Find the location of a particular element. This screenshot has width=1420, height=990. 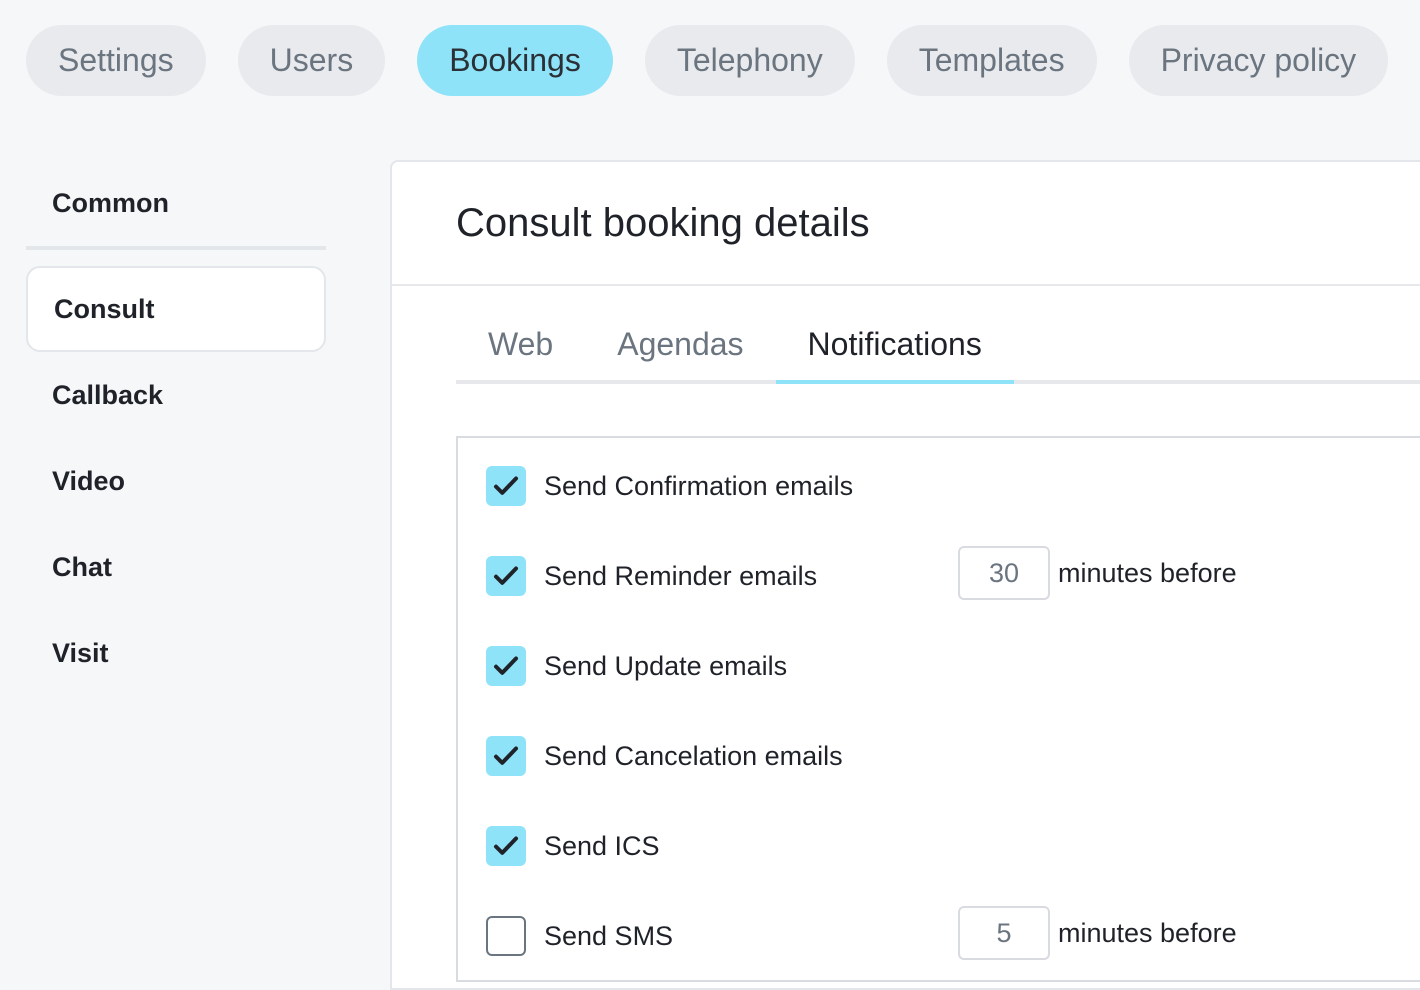

option-send-sms: Send SMS is located at coordinates (579, 936).